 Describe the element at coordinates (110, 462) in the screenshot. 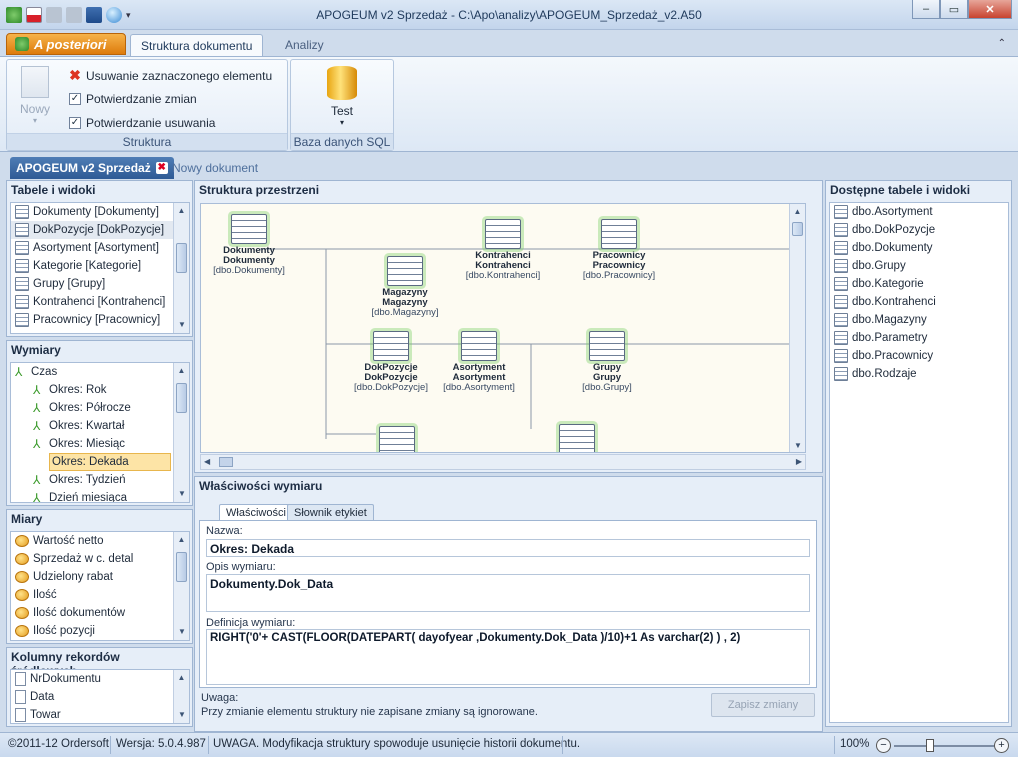

I see `tree-item-selected: Okres: Dekada` at that location.